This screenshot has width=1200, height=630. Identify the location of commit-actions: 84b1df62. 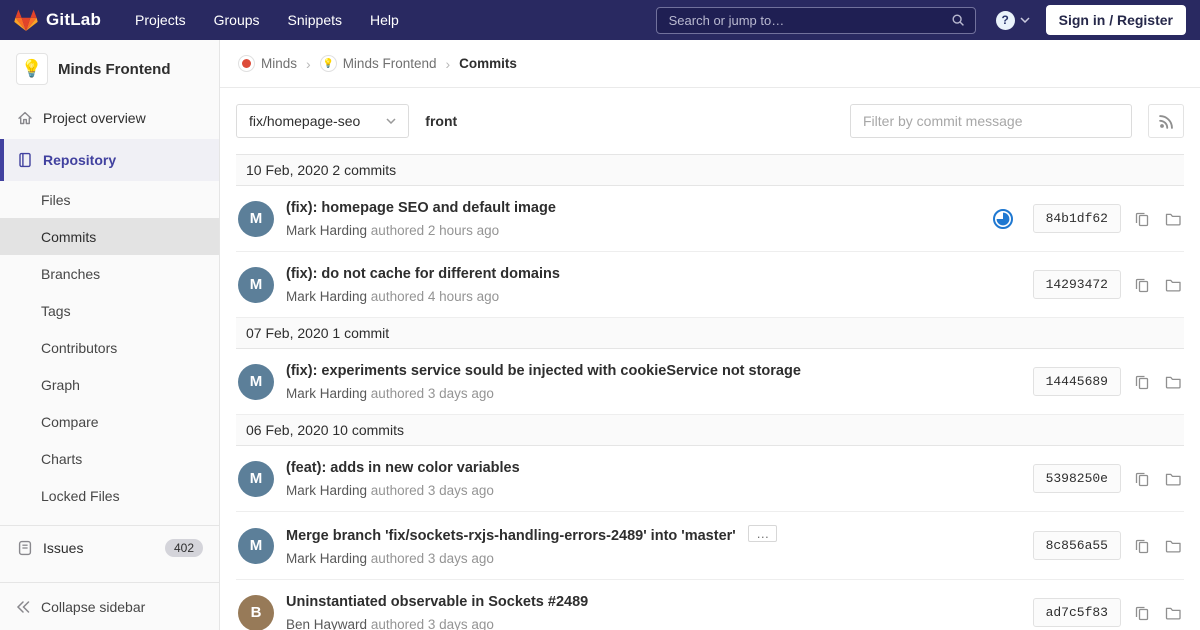
(1083, 218).